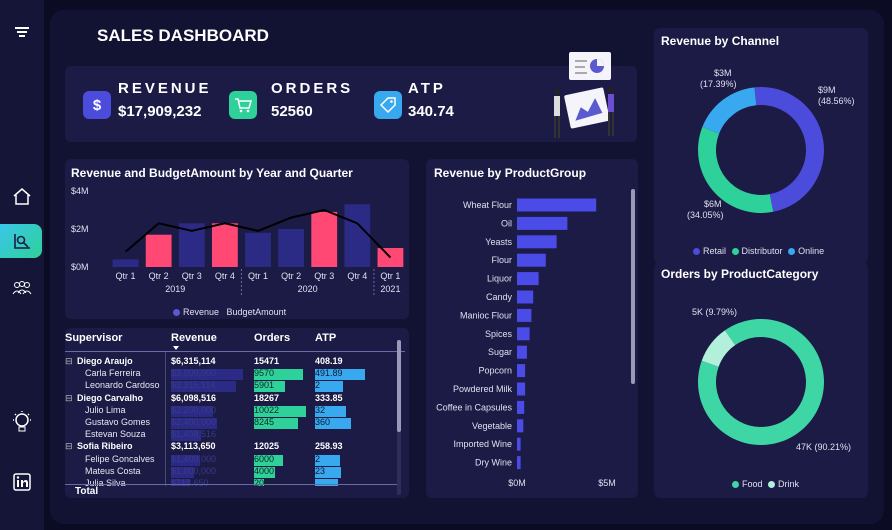 The height and width of the screenshot is (530, 892). Describe the element at coordinates (235, 374) in the screenshot. I see `table-row: Carla Ferreira $3,000,000 9570 491.89` at that location.